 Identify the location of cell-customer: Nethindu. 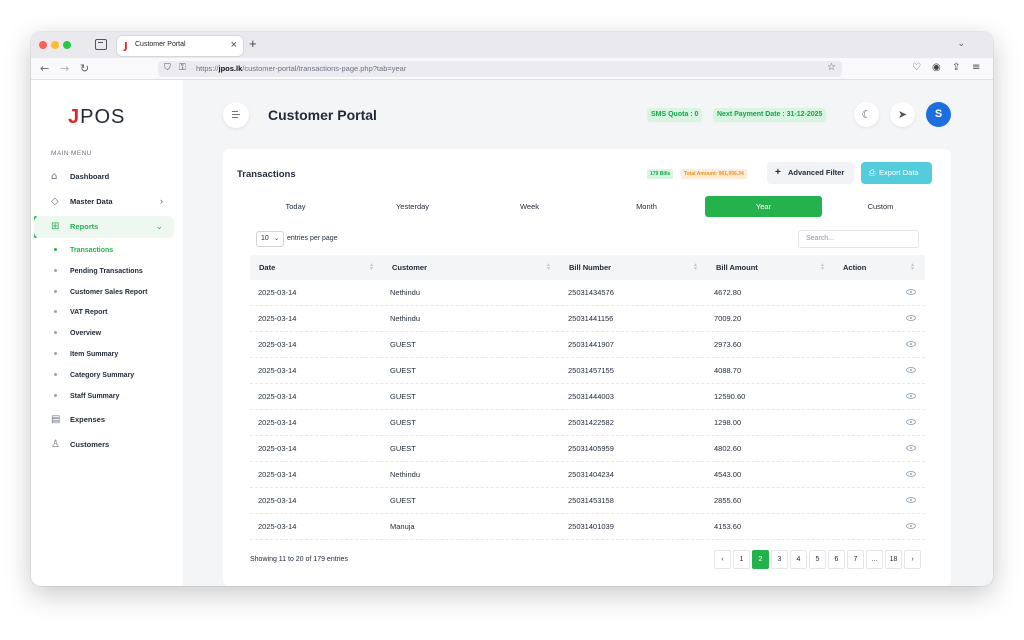
(405, 474).